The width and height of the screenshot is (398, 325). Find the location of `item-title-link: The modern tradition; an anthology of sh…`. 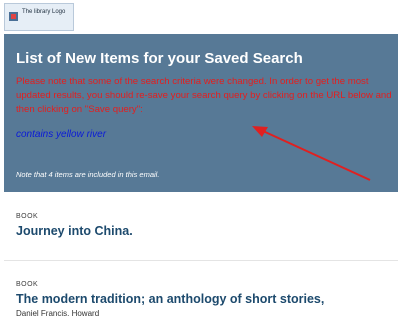

item-title-link: The modern tradition; an anthology of sh… is located at coordinates (206, 299).